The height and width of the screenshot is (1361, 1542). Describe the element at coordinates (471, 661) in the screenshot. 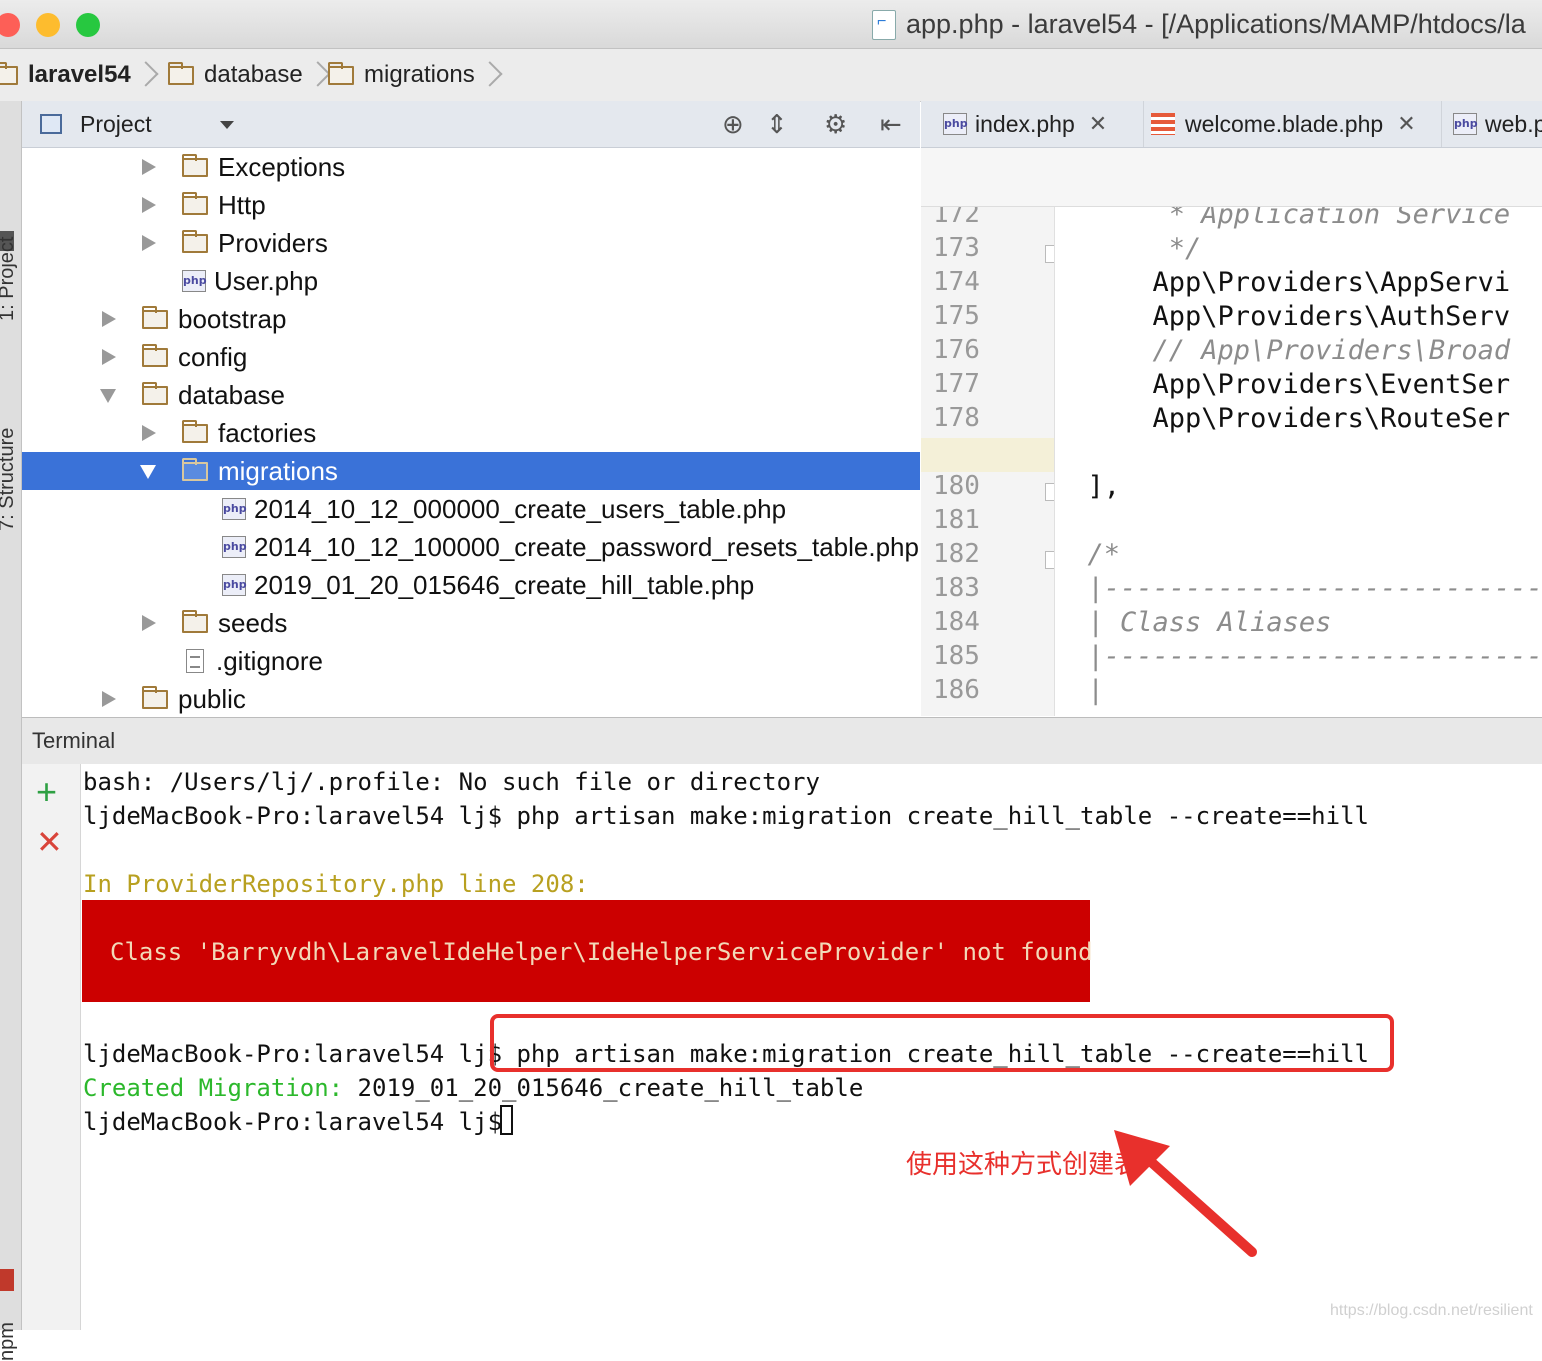

I see `tree-item: .gitignore` at that location.